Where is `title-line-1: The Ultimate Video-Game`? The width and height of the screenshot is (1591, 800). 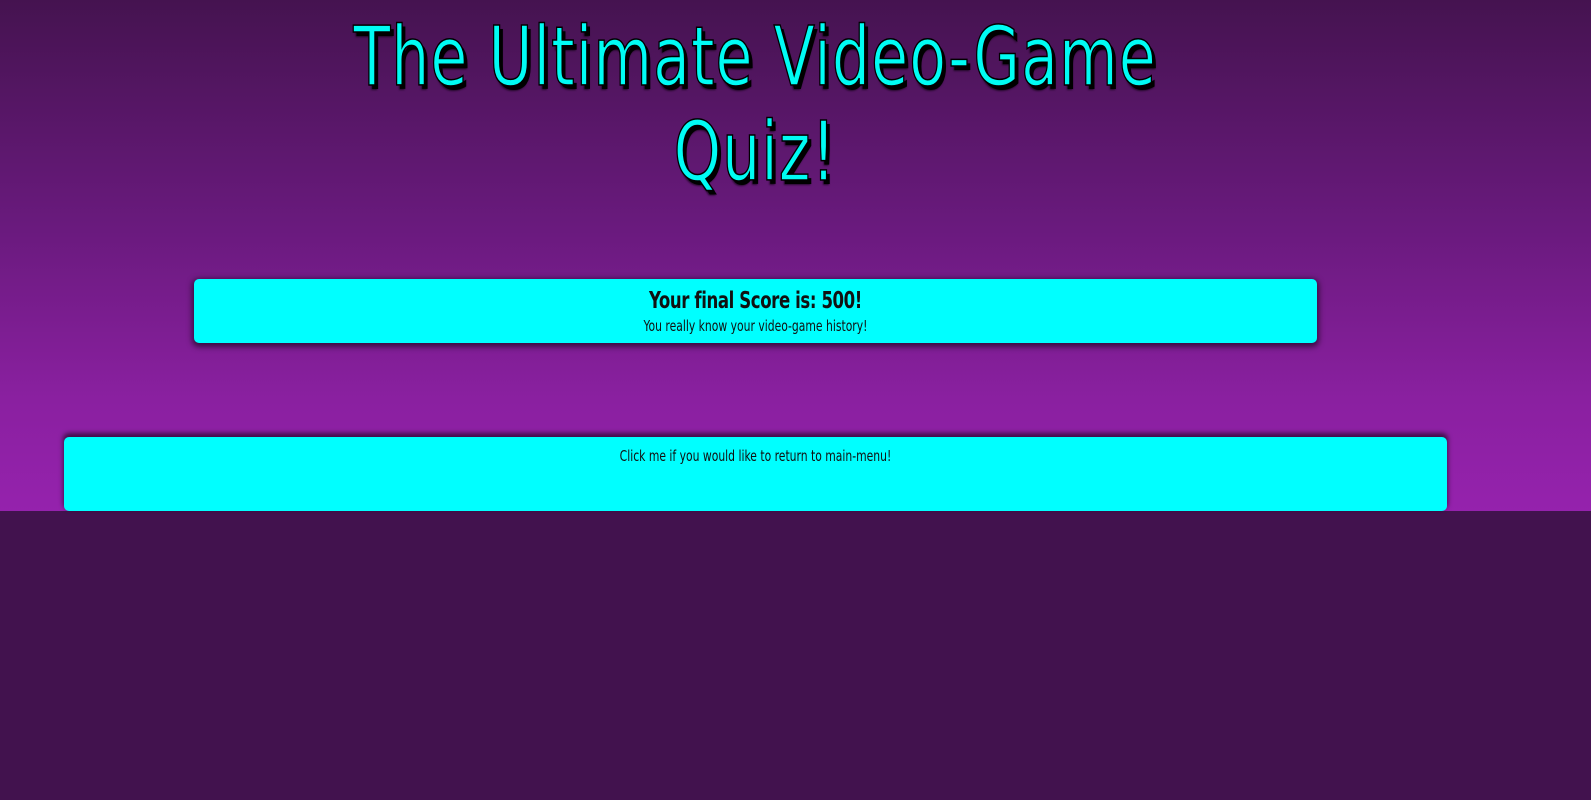 title-line-1: The Ultimate Video-Game is located at coordinates (755, 57).